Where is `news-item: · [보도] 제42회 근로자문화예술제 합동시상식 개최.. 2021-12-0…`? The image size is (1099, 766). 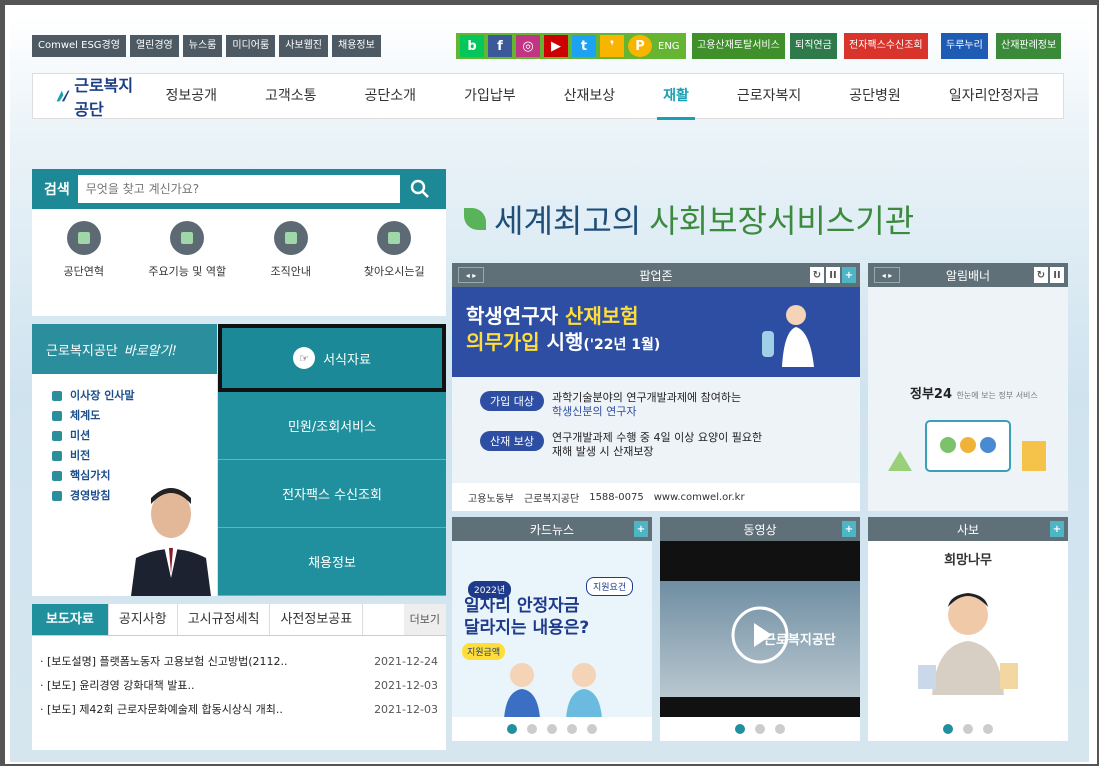 news-item: · [보도] 제42회 근로자문화예술제 합동시상식 개최.. 2021-12-0… is located at coordinates (239, 710).